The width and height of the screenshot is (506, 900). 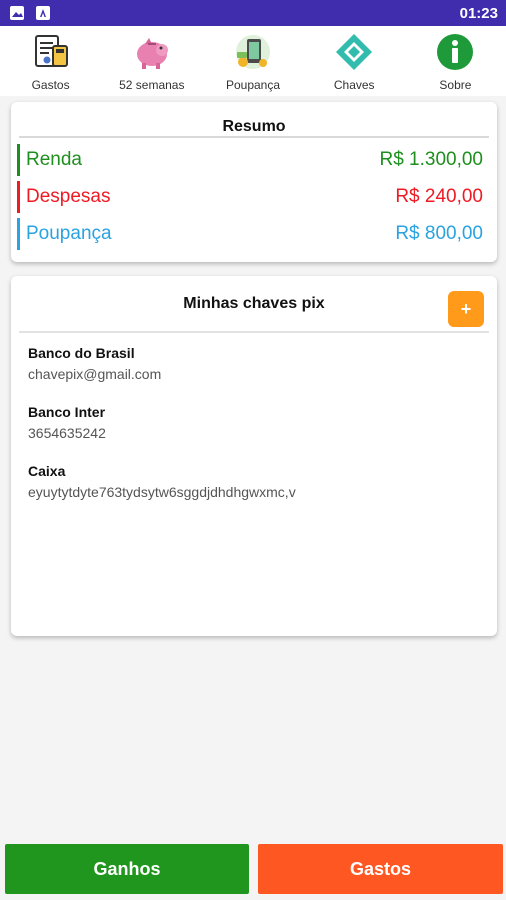 I want to click on savings-phone-icon, so click(x=253, y=52).